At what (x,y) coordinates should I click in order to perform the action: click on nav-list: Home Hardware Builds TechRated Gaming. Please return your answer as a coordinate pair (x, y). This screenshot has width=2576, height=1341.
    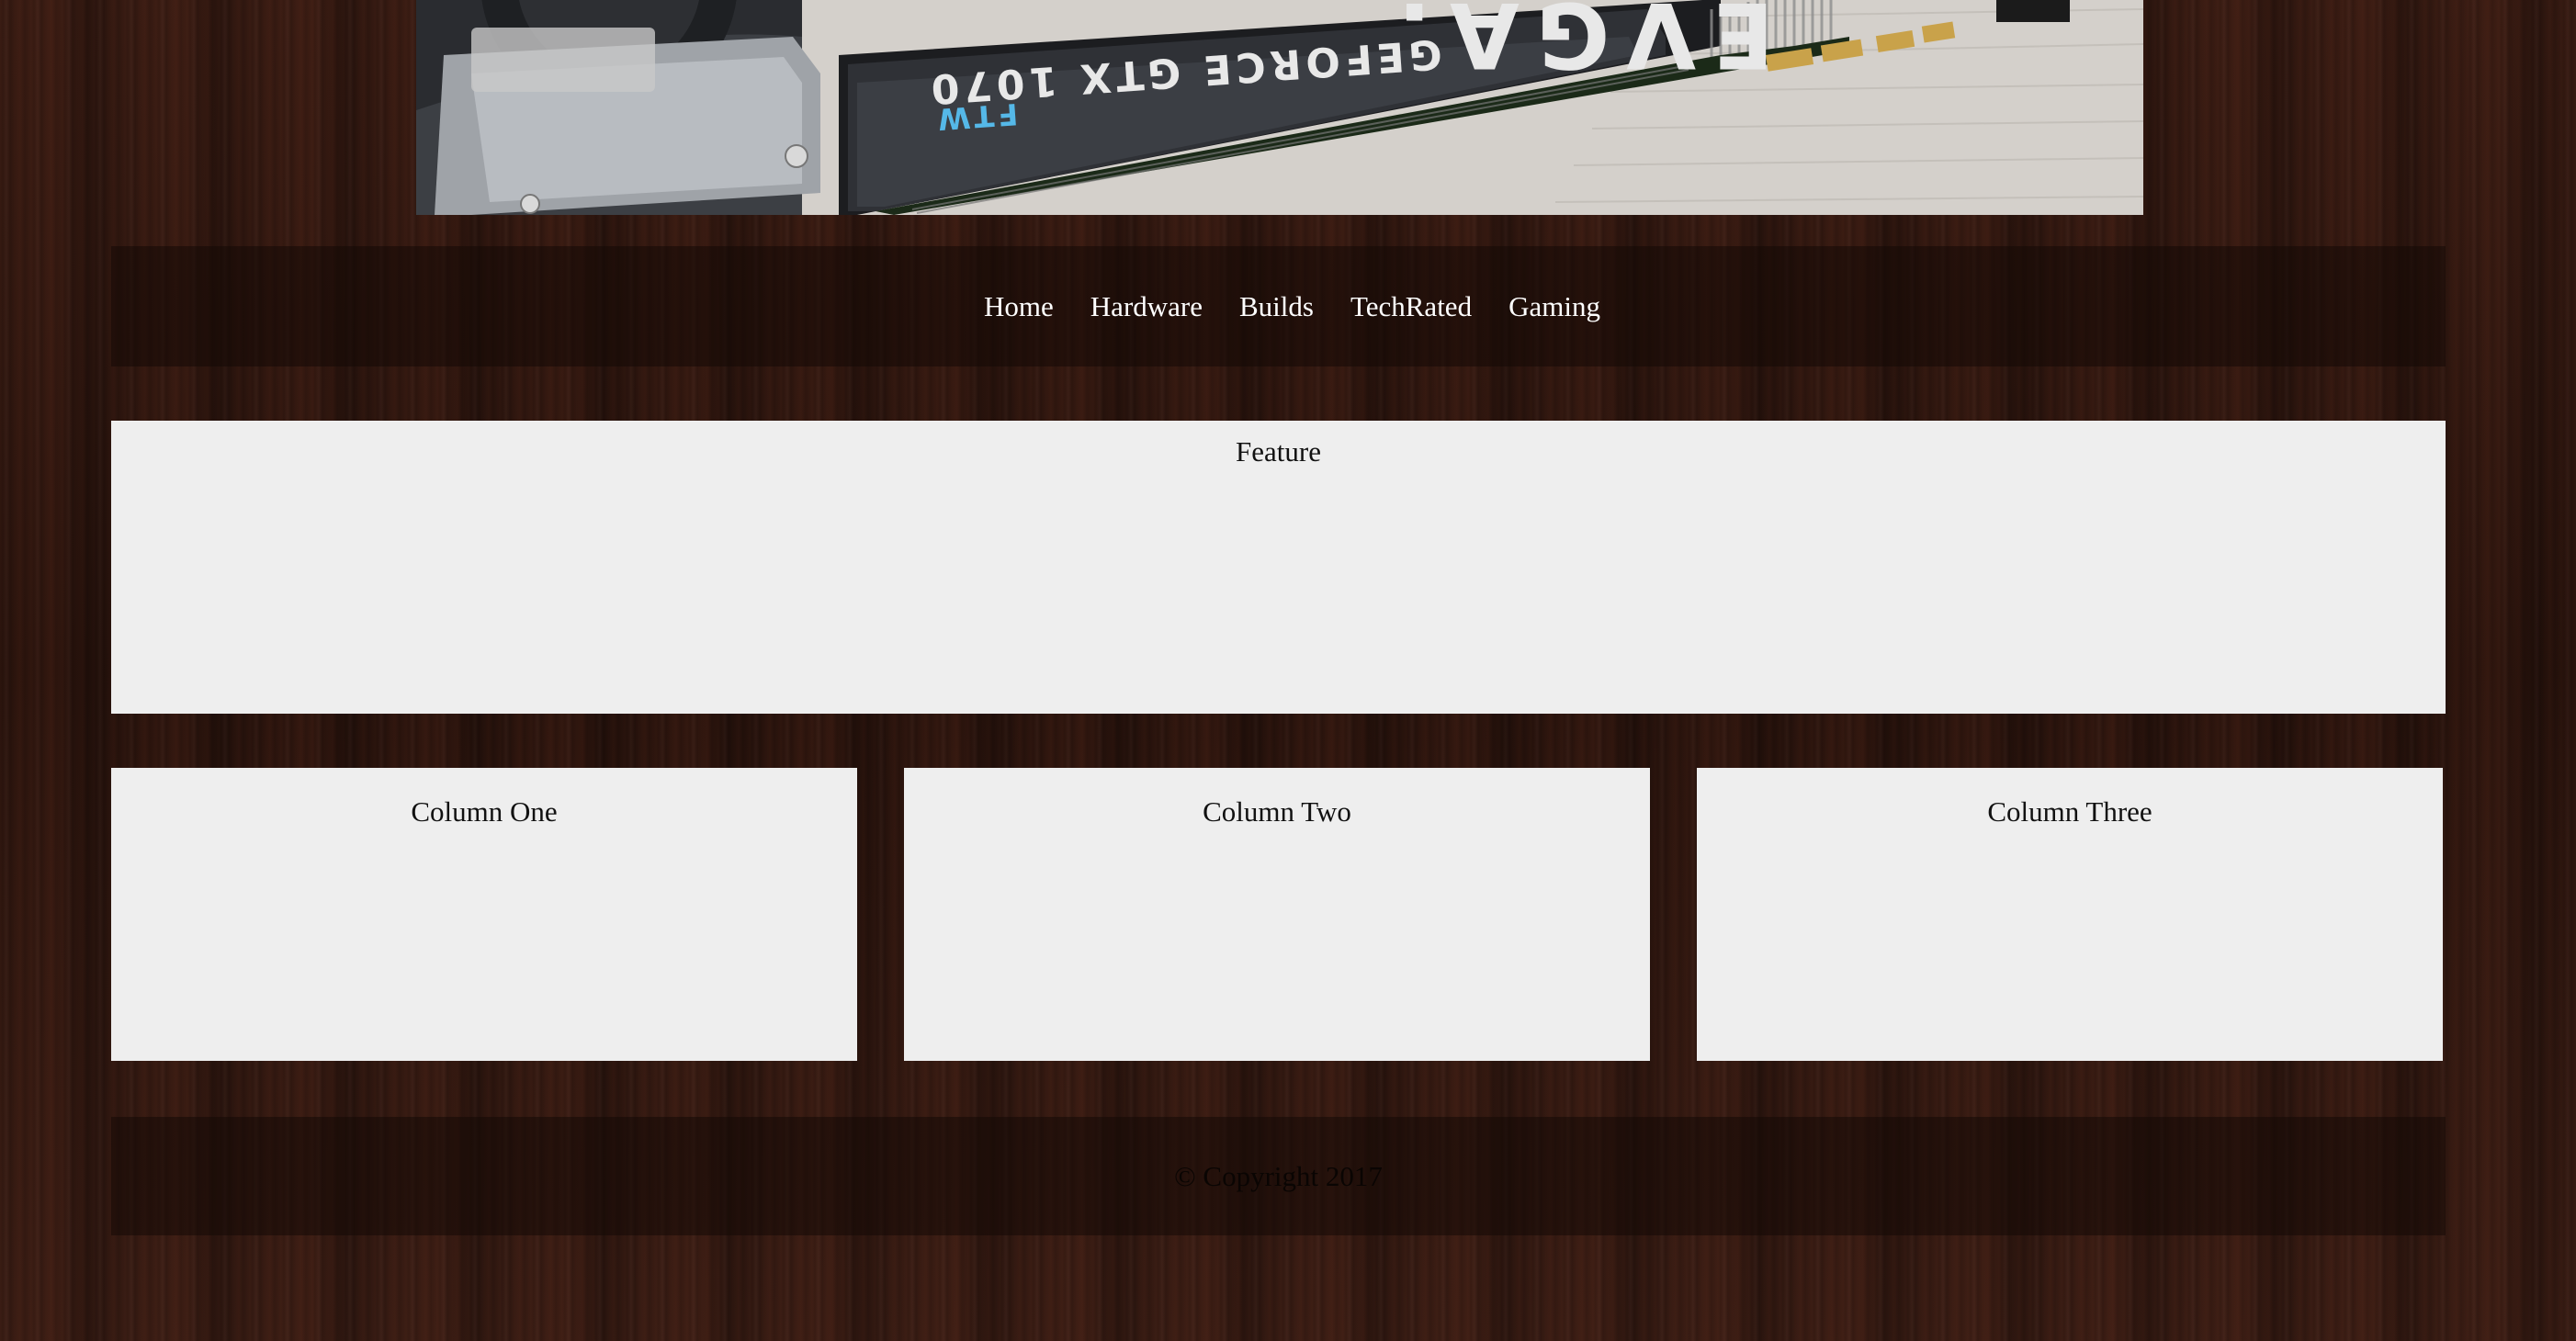
    Looking at the image, I should click on (1292, 306).